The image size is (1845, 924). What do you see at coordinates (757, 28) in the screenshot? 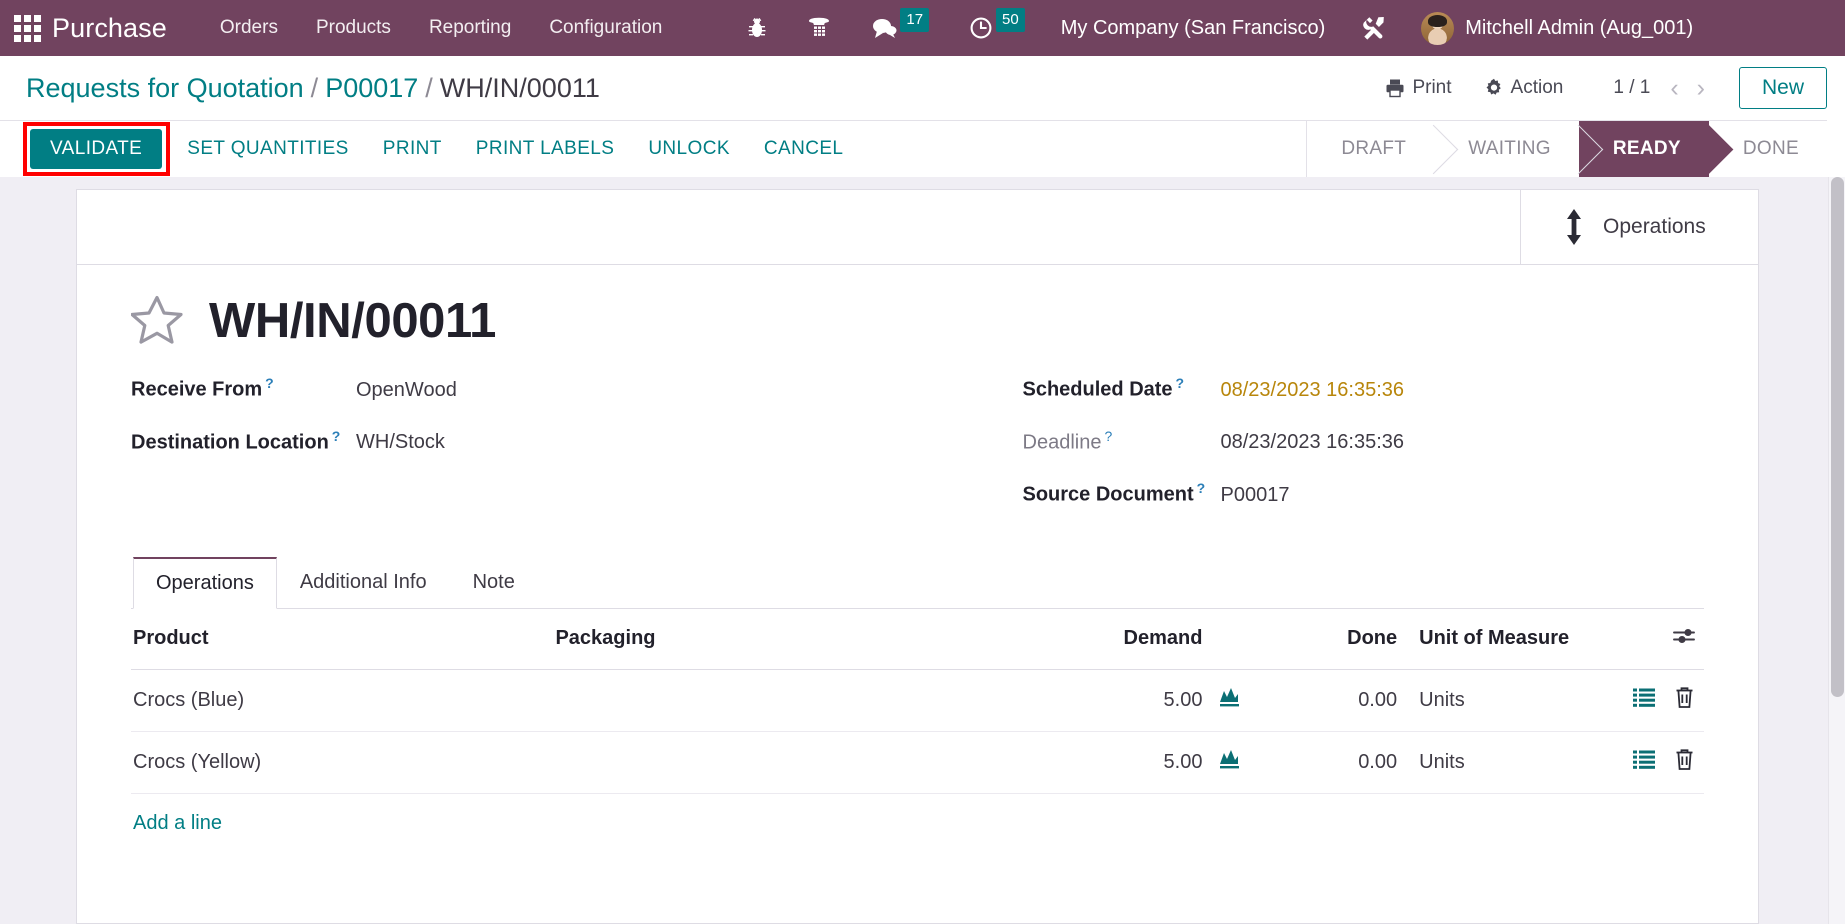
I see `bug-icon` at bounding box center [757, 28].